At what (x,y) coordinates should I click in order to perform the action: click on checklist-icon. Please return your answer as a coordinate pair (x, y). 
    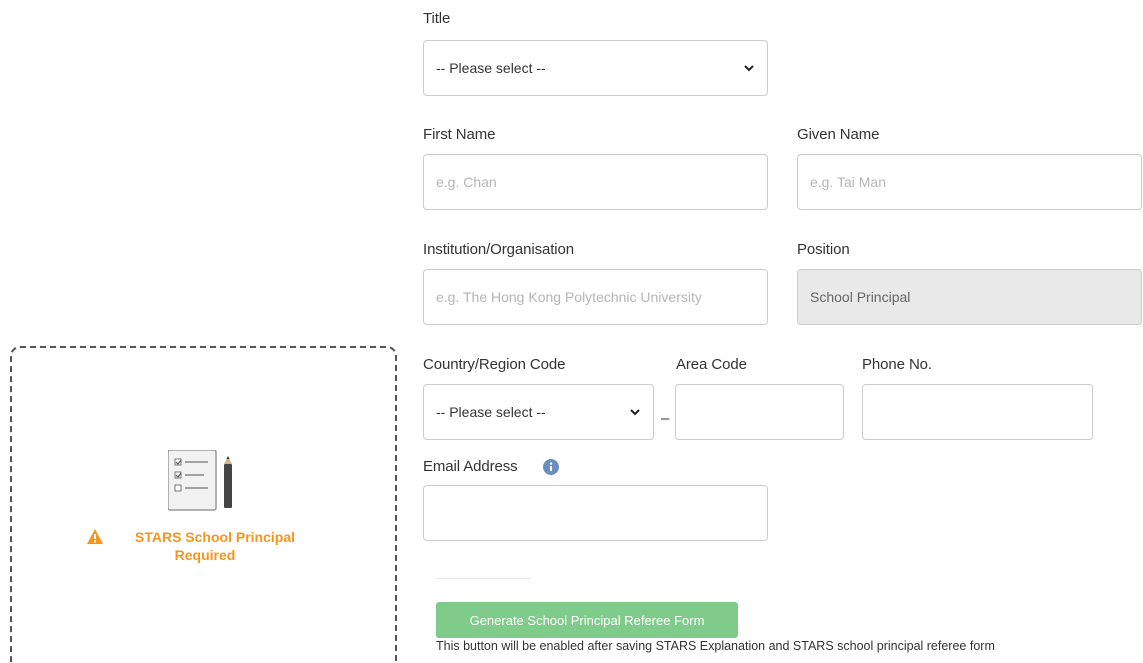
    Looking at the image, I should click on (200, 480).